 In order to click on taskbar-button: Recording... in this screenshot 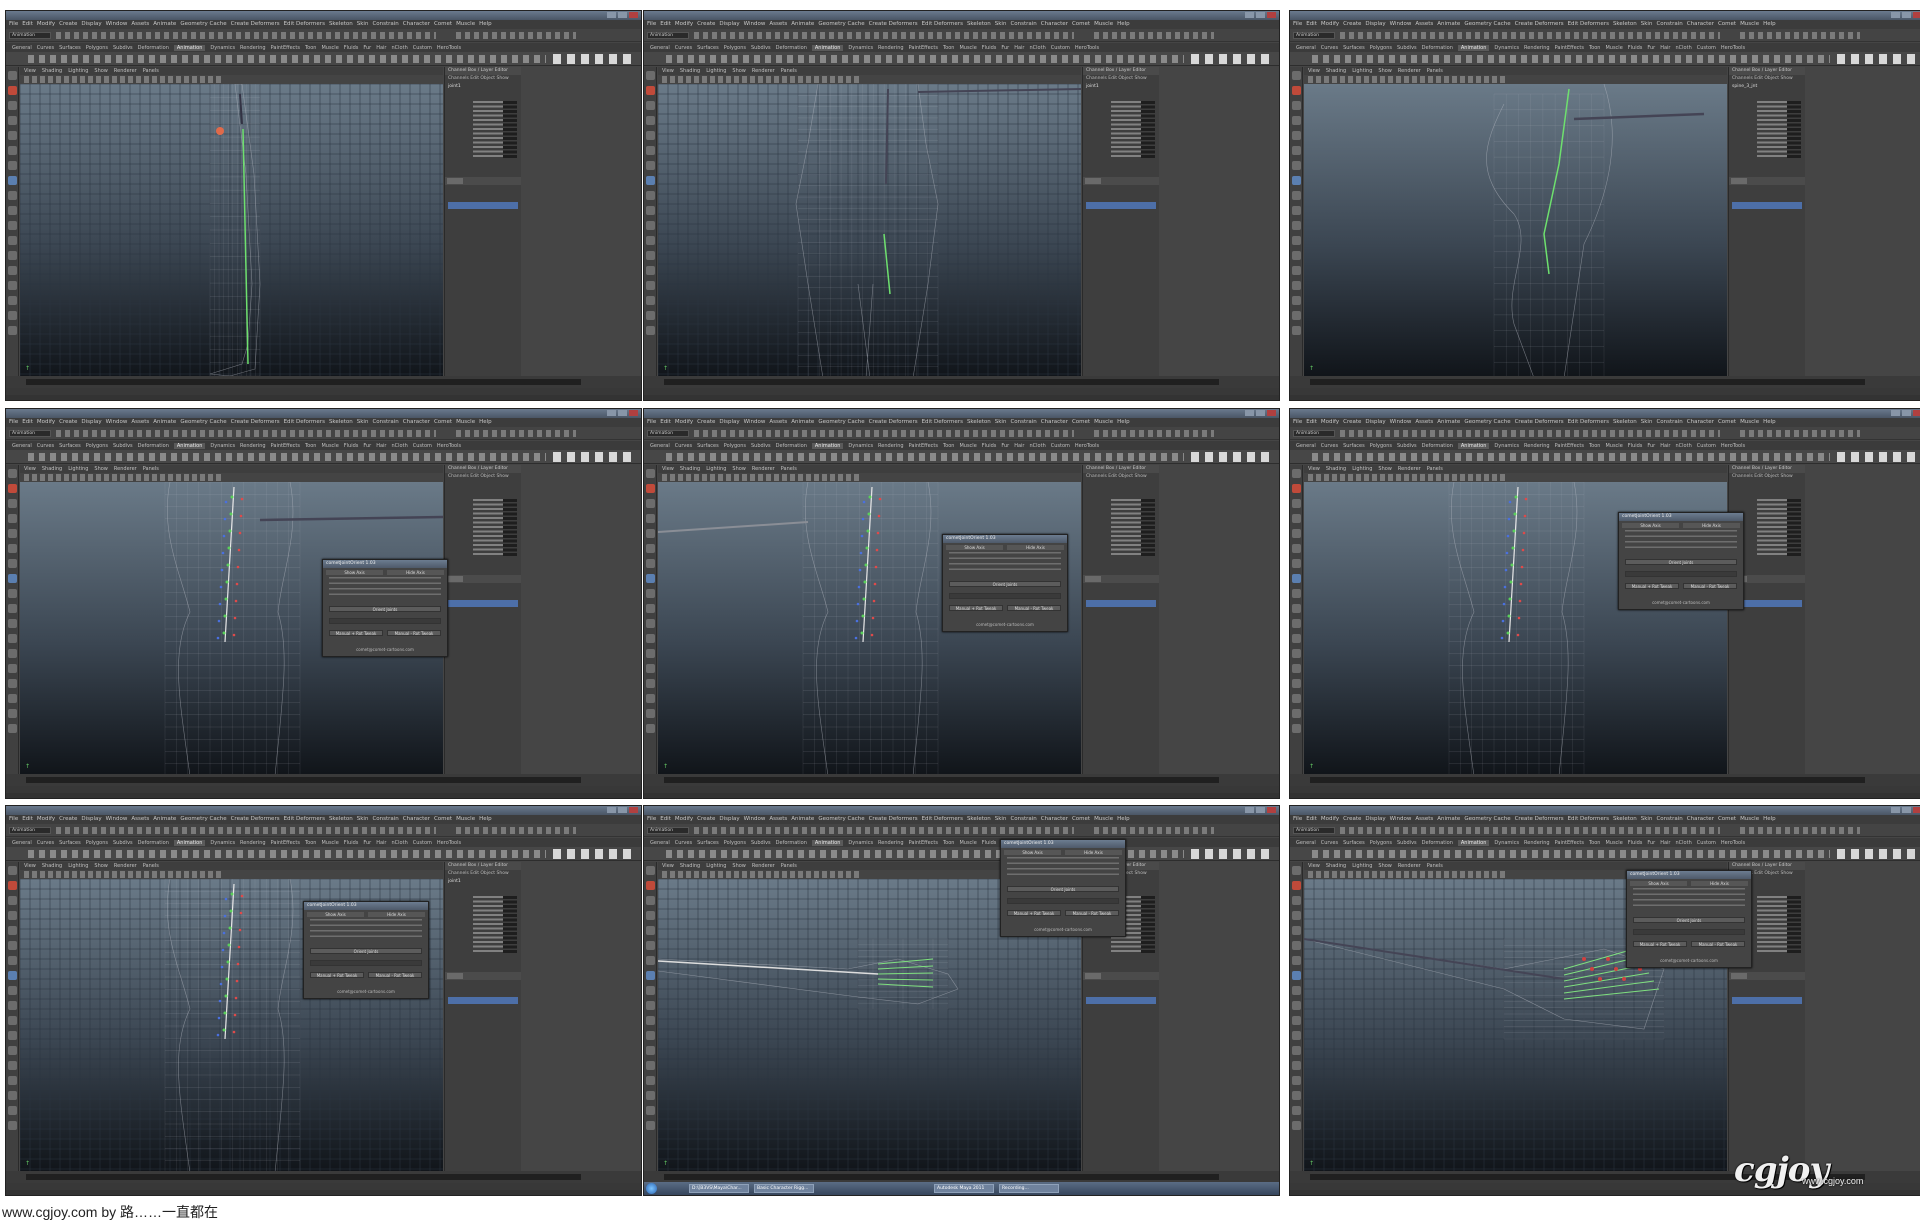, I will do `click(1029, 1188)`.